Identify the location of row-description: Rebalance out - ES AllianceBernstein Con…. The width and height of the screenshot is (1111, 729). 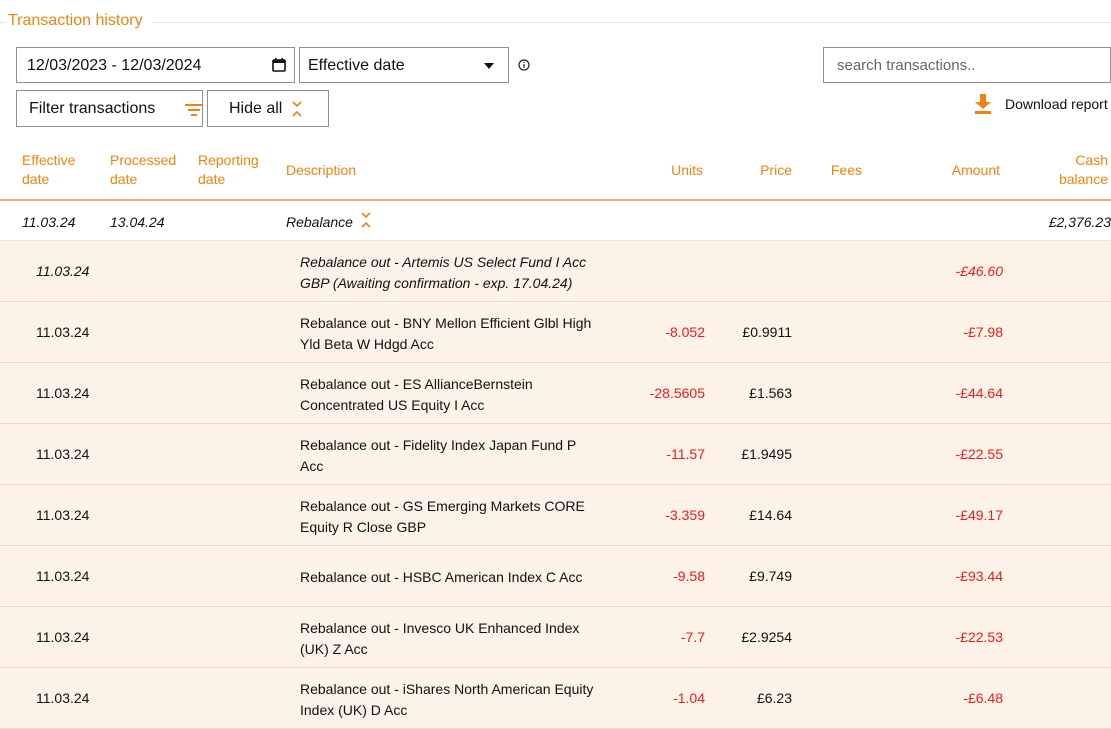
(416, 394).